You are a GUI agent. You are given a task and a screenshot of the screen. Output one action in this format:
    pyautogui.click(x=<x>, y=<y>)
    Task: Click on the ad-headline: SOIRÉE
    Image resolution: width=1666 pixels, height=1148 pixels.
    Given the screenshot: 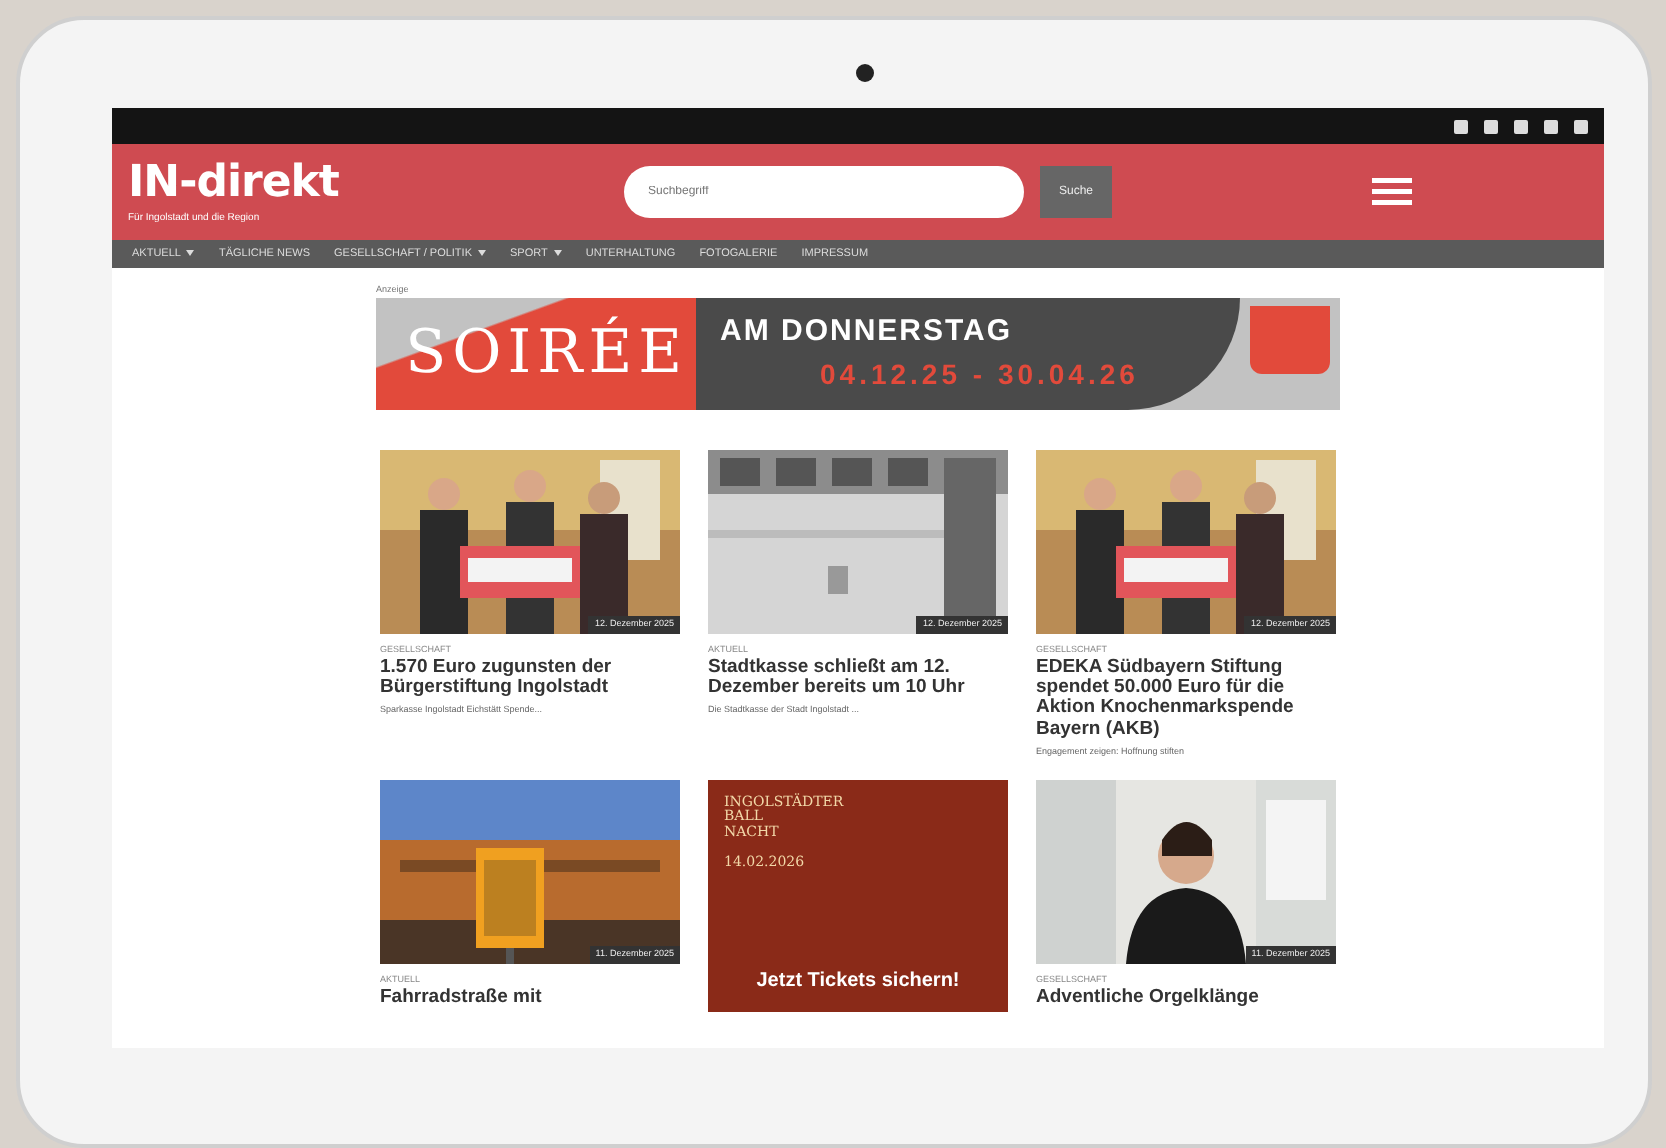 What is the action you would take?
    pyautogui.click(x=546, y=353)
    